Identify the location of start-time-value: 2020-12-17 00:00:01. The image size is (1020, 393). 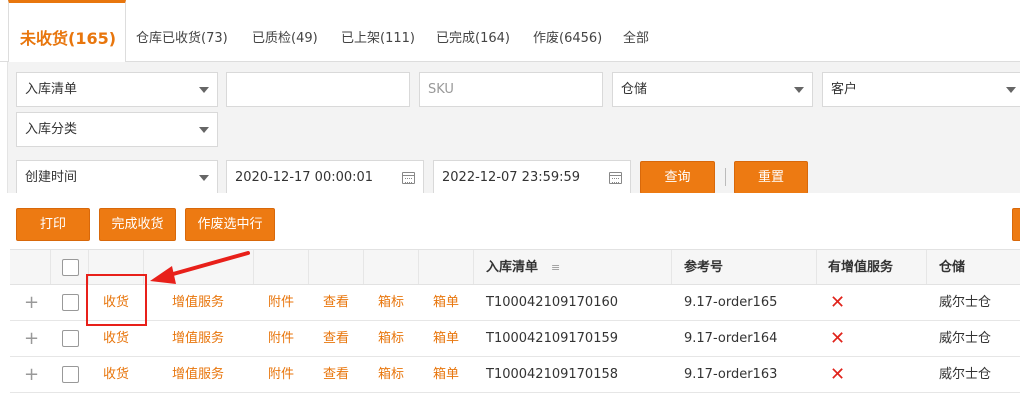
(304, 177).